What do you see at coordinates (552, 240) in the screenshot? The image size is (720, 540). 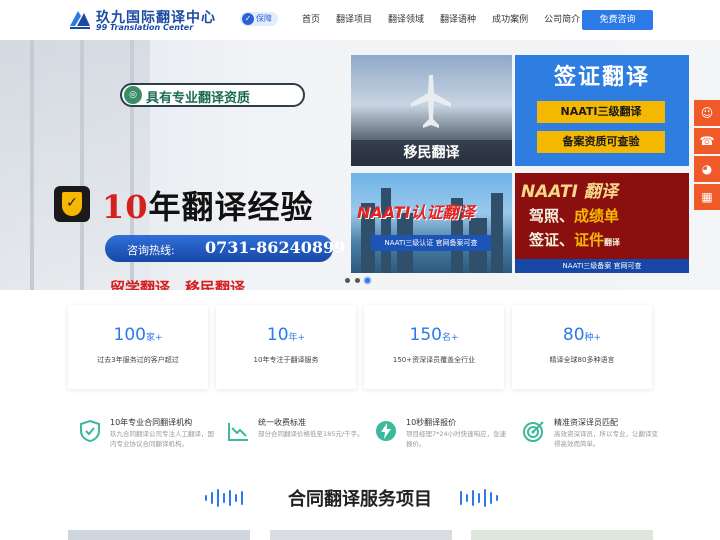 I see `naati-line-2a: 签证、` at bounding box center [552, 240].